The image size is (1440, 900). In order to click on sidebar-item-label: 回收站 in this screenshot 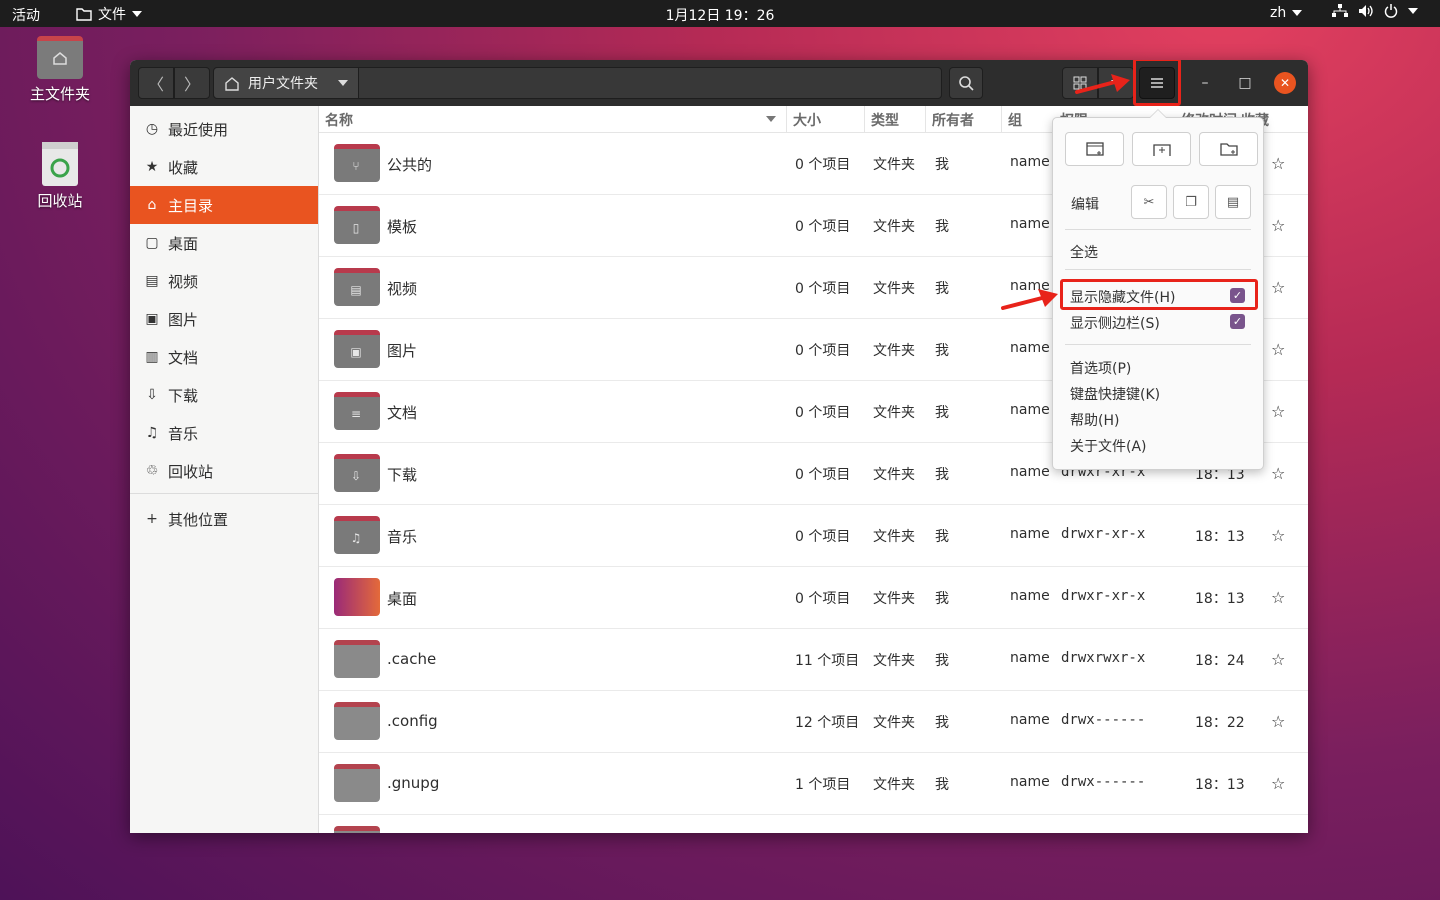, I will do `click(191, 471)`.